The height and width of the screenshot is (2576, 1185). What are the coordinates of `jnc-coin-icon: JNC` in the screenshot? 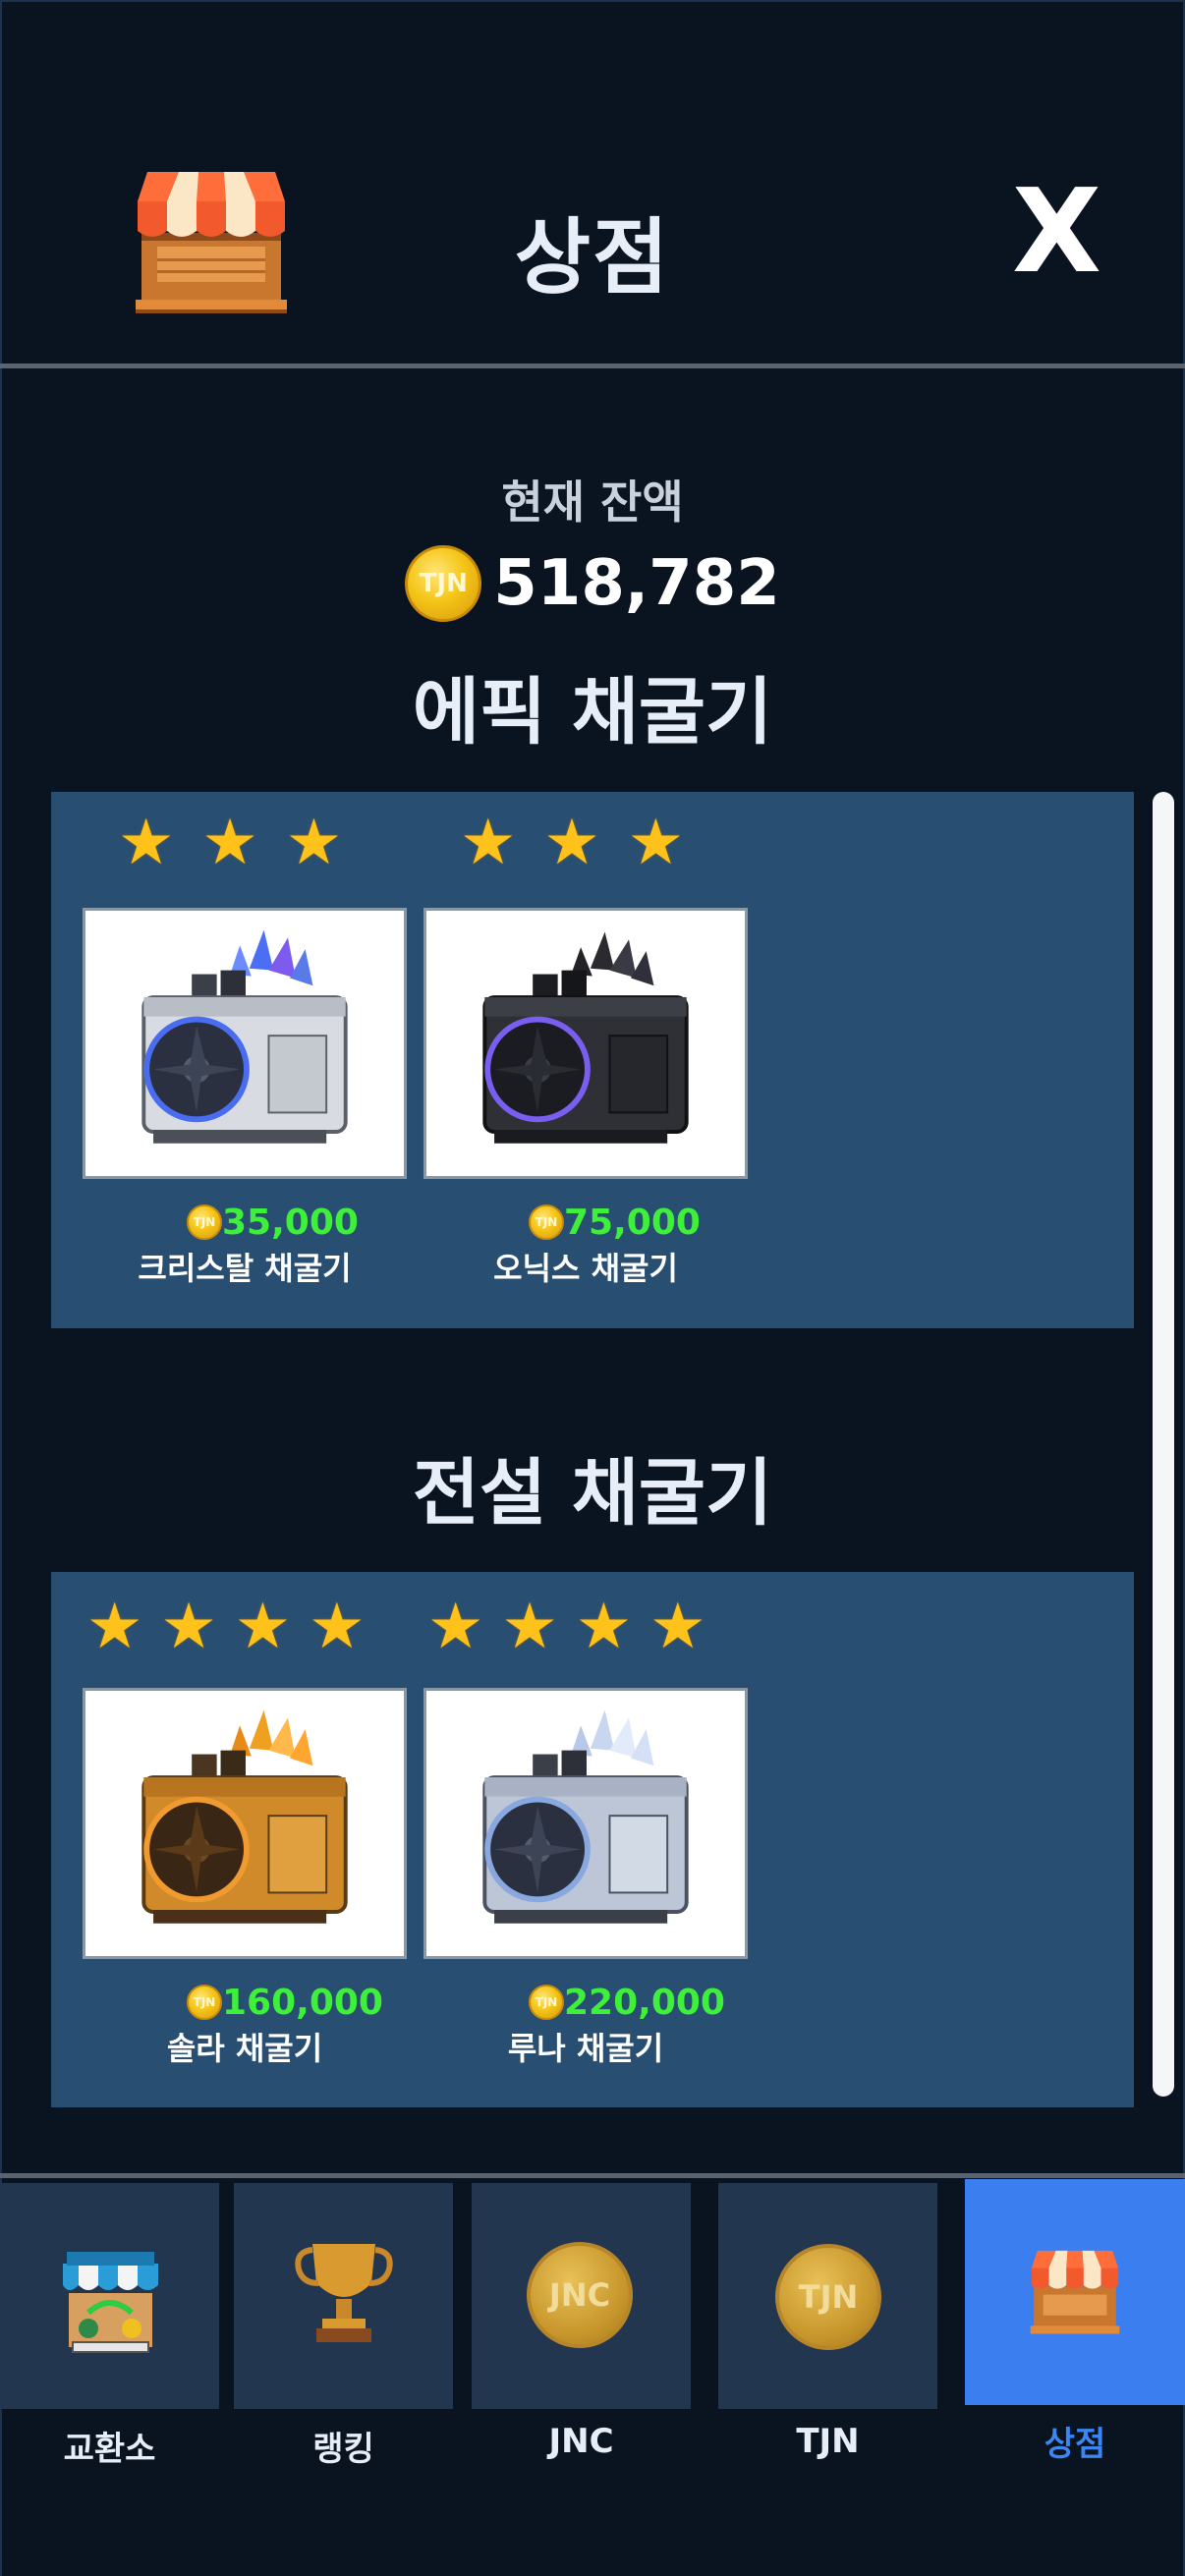 It's located at (580, 2295).